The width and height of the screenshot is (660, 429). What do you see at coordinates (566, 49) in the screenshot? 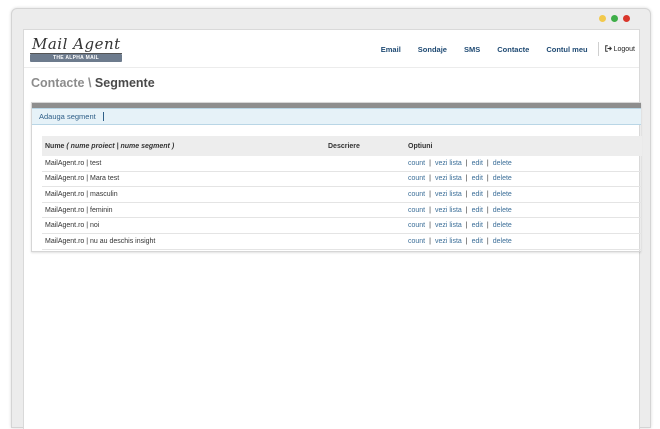
I see `nav-item-contul-meu: Contul meu` at bounding box center [566, 49].